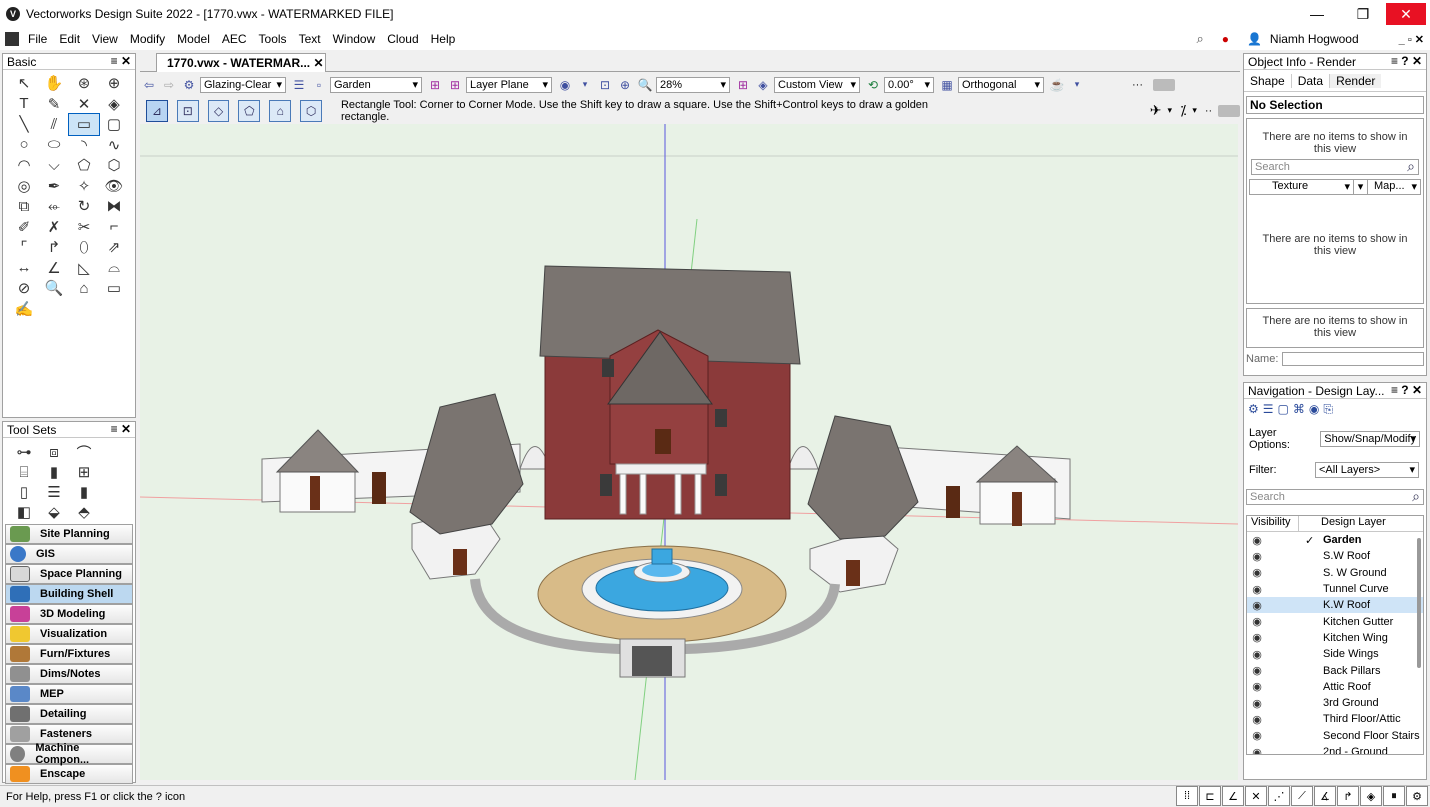 The image size is (1430, 807). Describe the element at coordinates (147, 39) in the screenshot. I see `menu-modify: Modify` at that location.